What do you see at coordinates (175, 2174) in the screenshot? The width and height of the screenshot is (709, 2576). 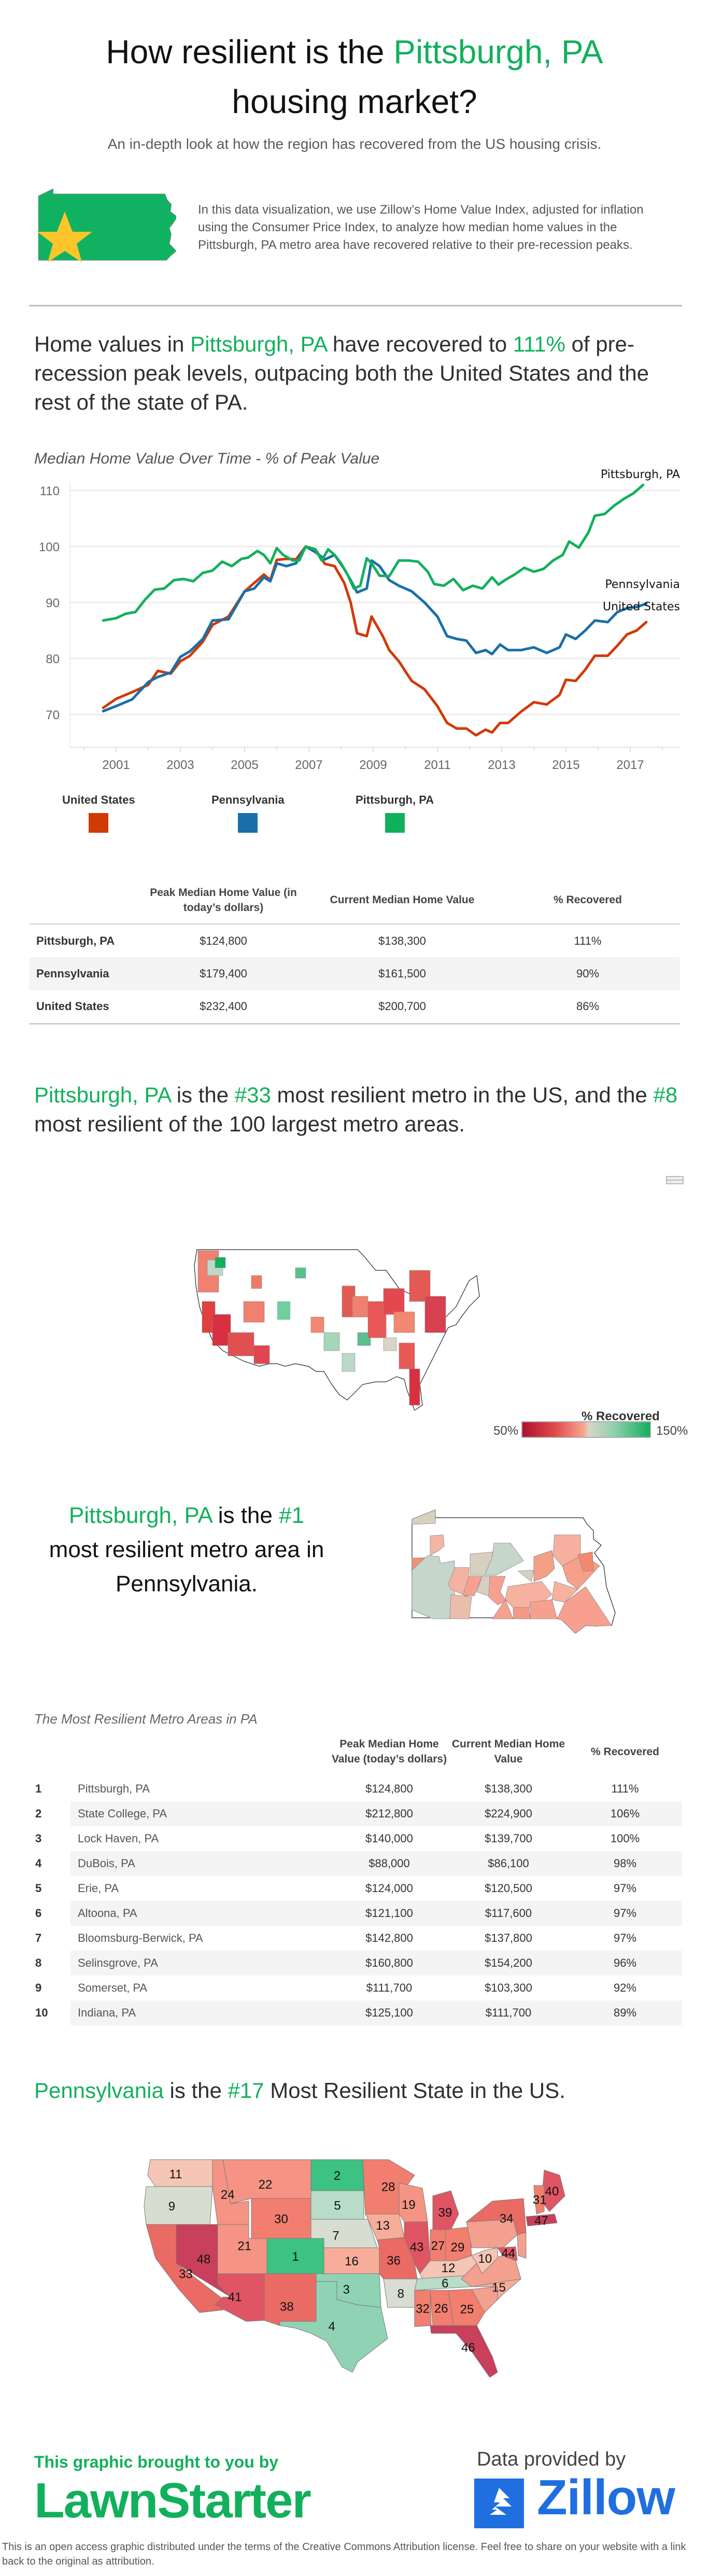 I see `state-rank-label: 11` at bounding box center [175, 2174].